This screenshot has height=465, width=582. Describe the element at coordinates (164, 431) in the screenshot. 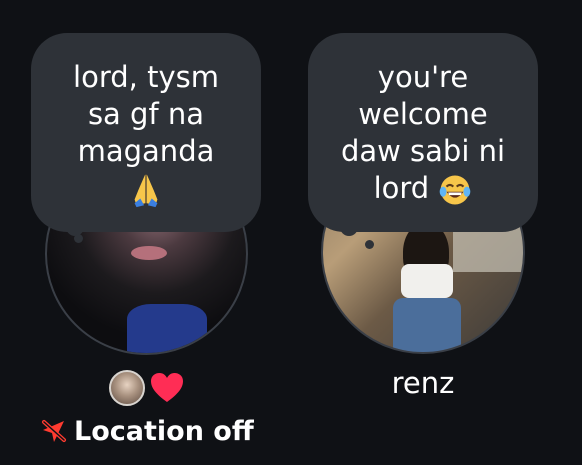

I see `location-label: Location off` at that location.